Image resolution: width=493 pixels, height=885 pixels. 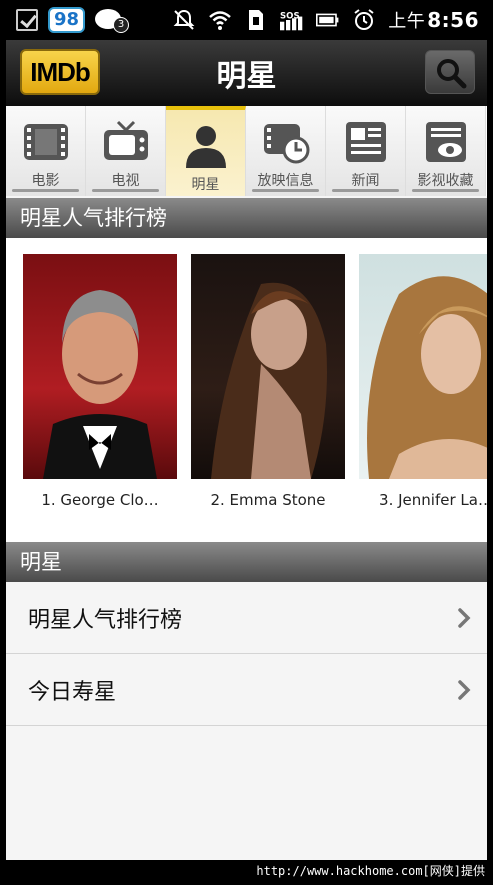 I want to click on wifi-icon, so click(x=220, y=20).